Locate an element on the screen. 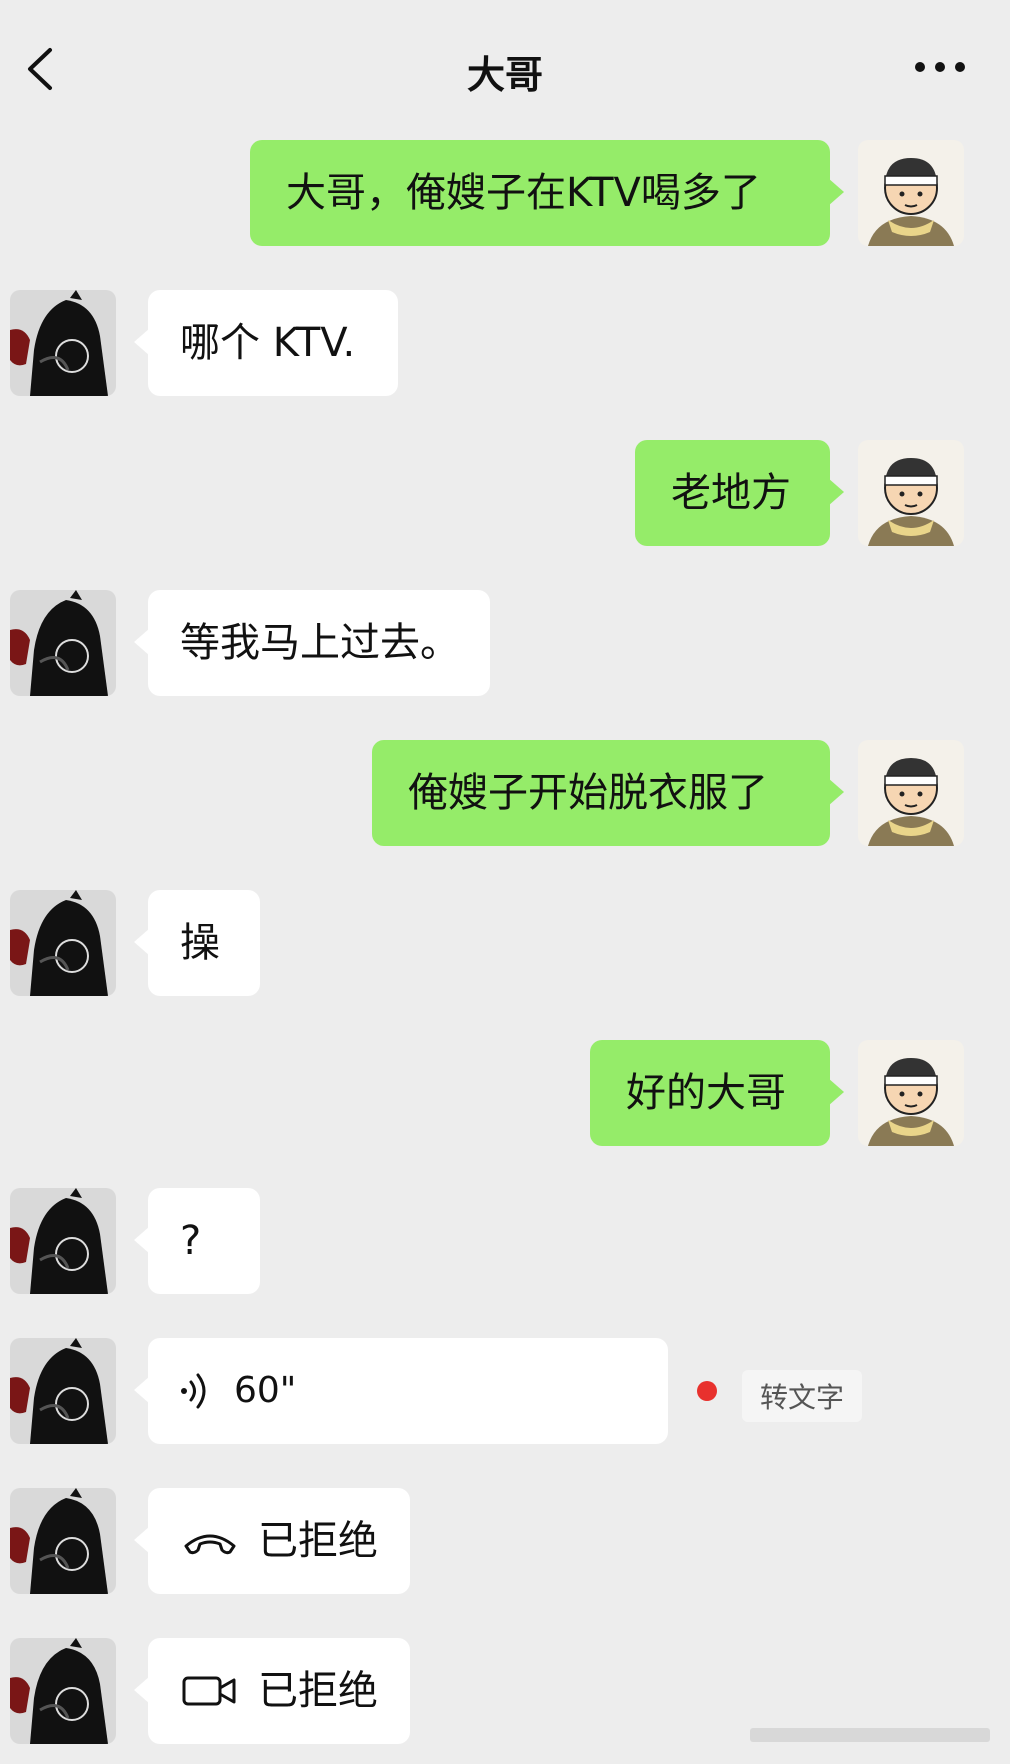  my-message-bubble: 老地方 is located at coordinates (739, 493).